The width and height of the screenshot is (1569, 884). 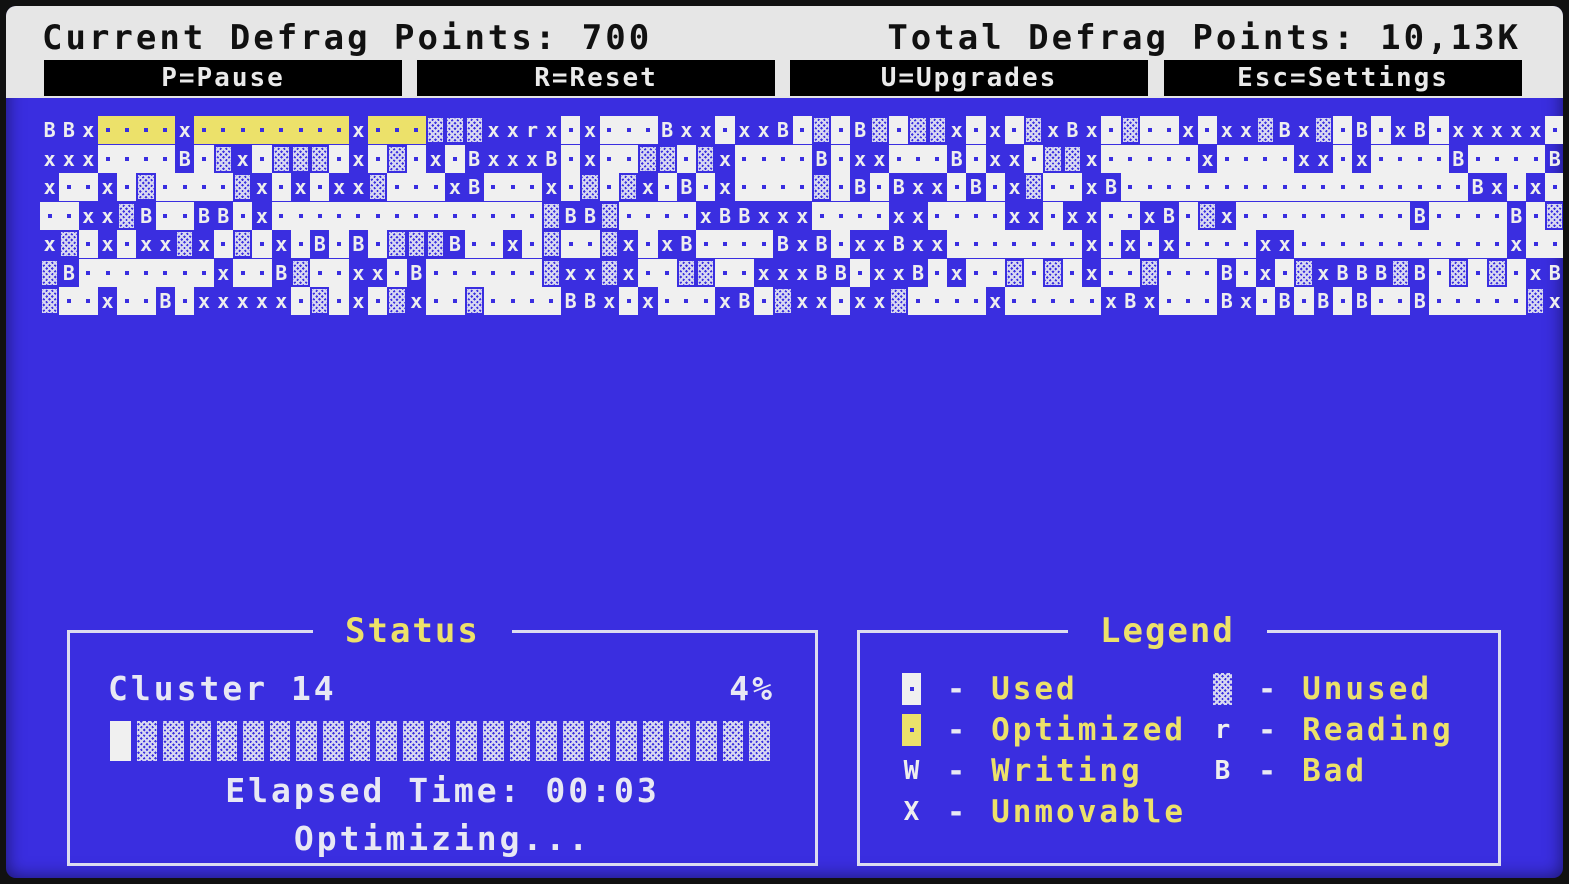 What do you see at coordinates (443, 741) in the screenshot?
I see `progress-bar` at bounding box center [443, 741].